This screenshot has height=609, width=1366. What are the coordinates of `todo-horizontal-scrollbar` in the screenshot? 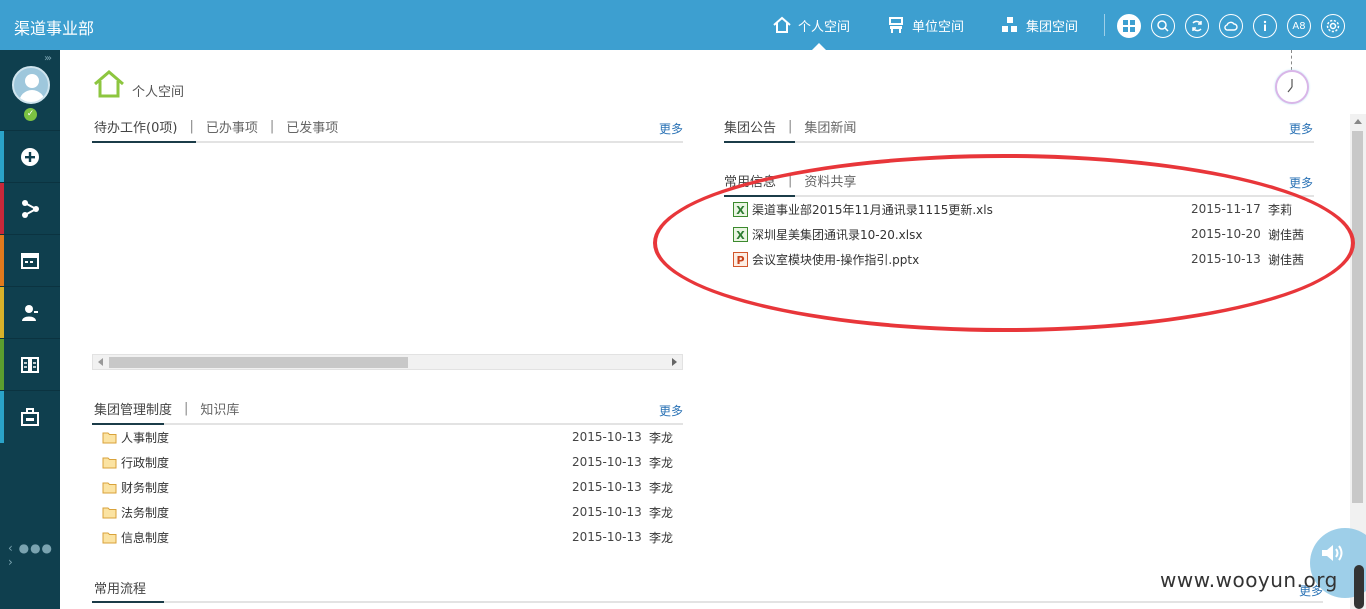 It's located at (387, 362).